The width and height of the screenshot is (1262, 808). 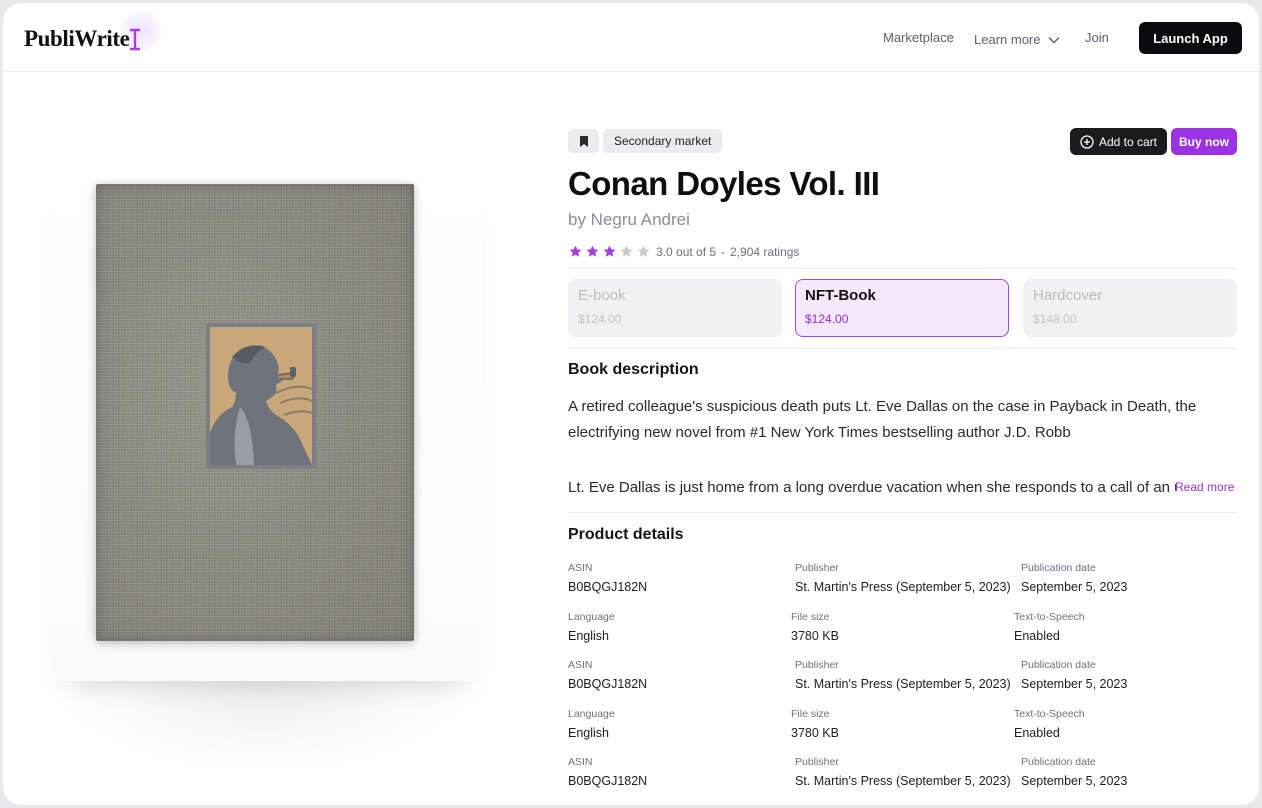 I want to click on add-to-cart-button: Add to cart, so click(x=1118, y=141).